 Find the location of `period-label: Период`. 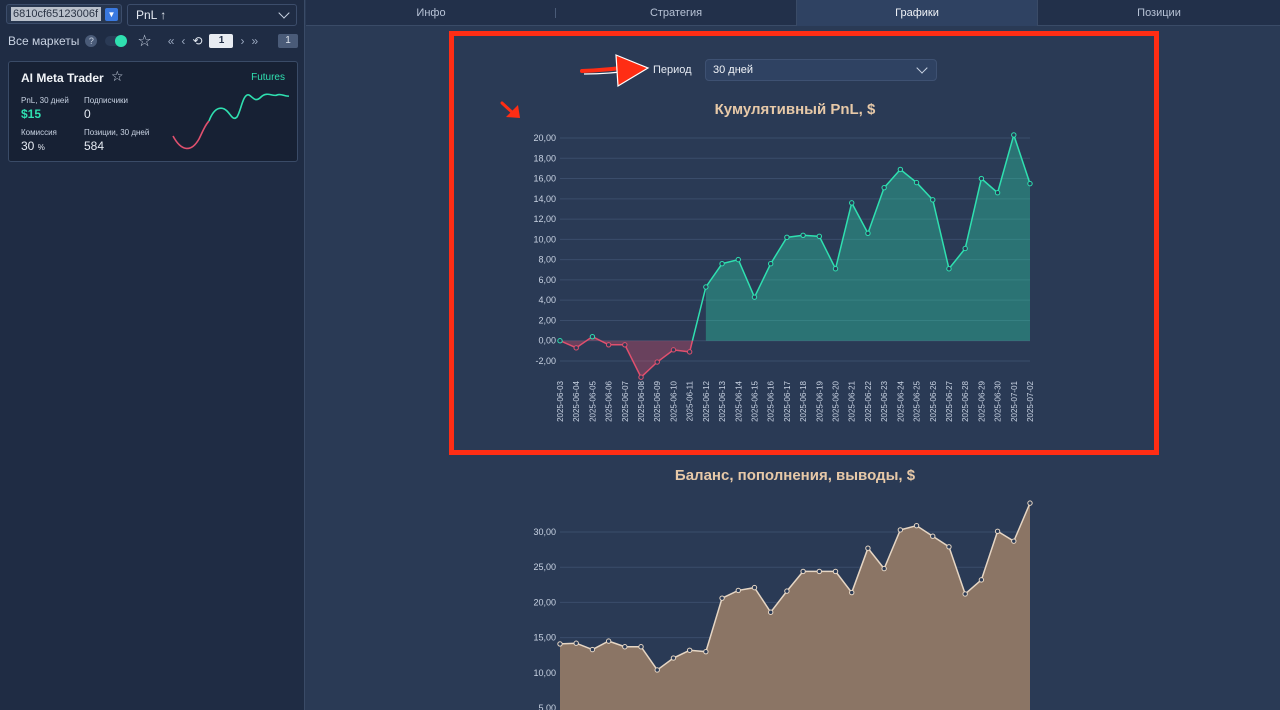

period-label: Период is located at coordinates (672, 70).